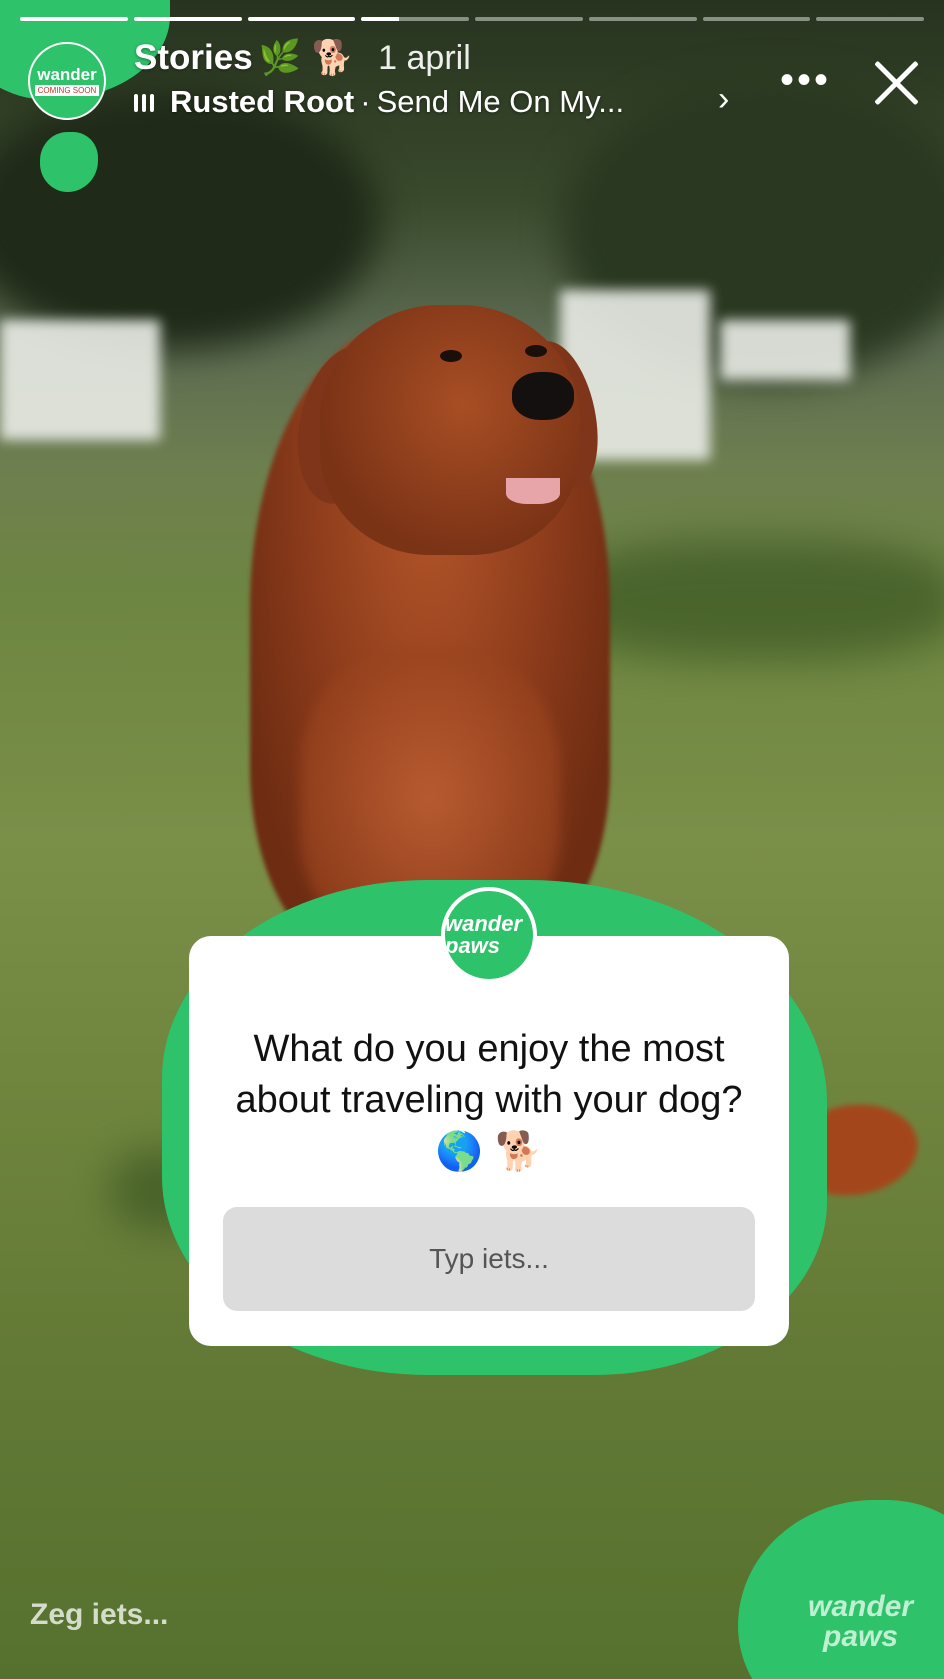  I want to click on story-progress-bar, so click(472, 19).